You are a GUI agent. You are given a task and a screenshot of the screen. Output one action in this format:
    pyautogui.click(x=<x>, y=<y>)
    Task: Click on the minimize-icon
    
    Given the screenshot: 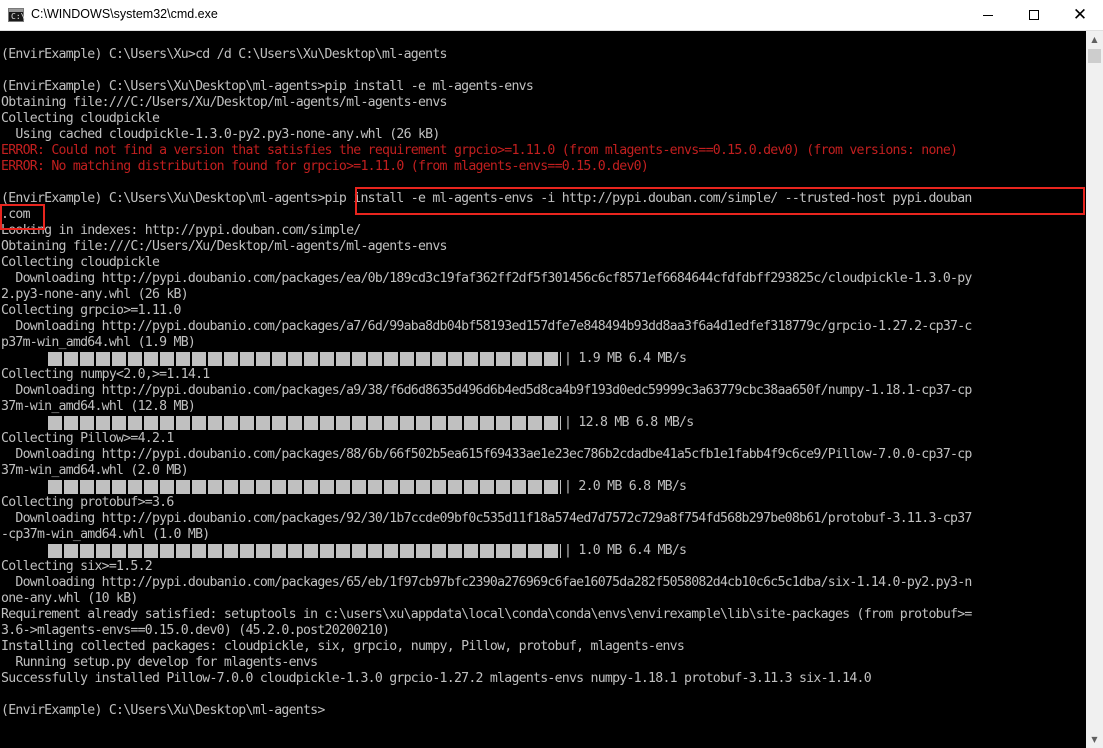 What is the action you would take?
    pyautogui.click(x=988, y=15)
    